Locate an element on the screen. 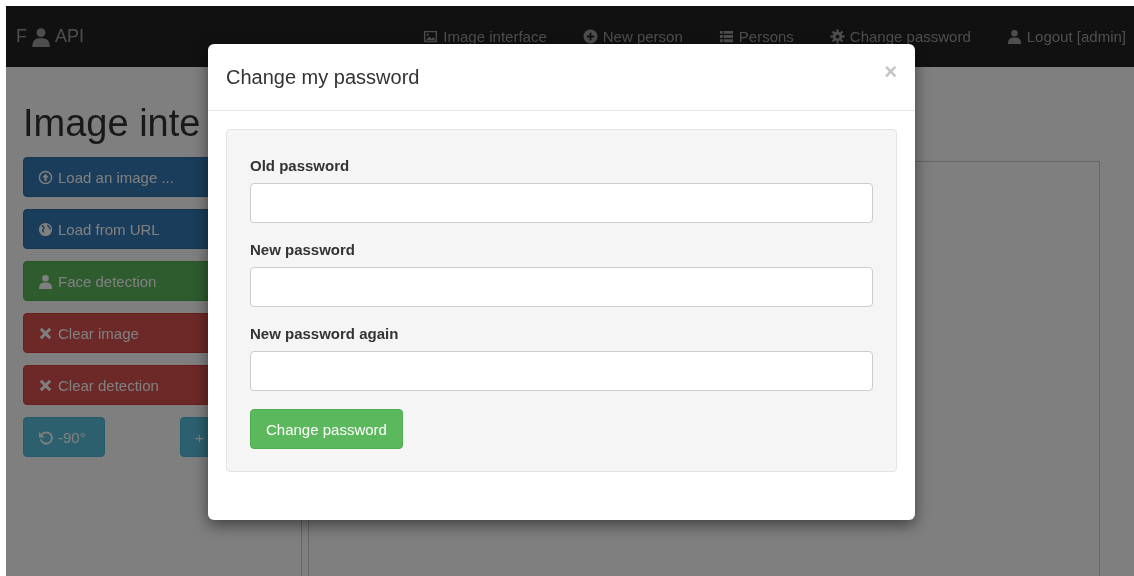 This screenshot has width=1134, height=576. modal-title: Change my password is located at coordinates (323, 77).